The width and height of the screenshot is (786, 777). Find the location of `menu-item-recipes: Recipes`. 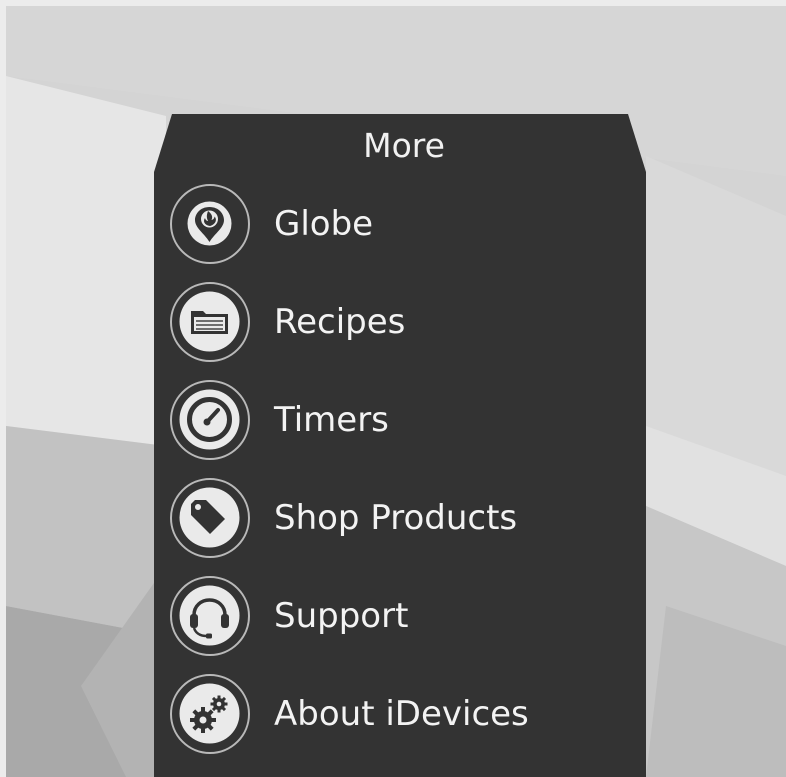

menu-item-recipes: Recipes is located at coordinates (390, 327).